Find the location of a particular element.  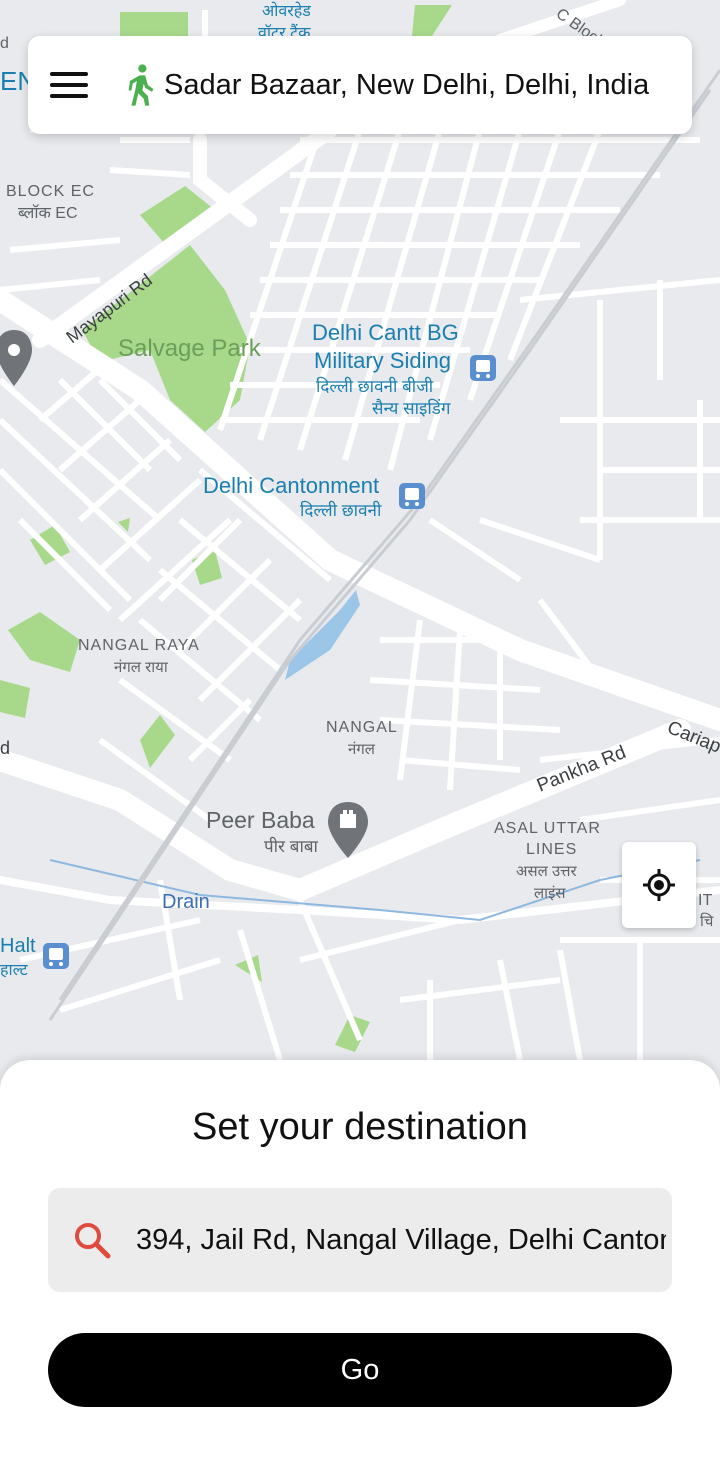

label-delhi-cantonment-hi: दिल्ली छावनी is located at coordinates (341, 510).